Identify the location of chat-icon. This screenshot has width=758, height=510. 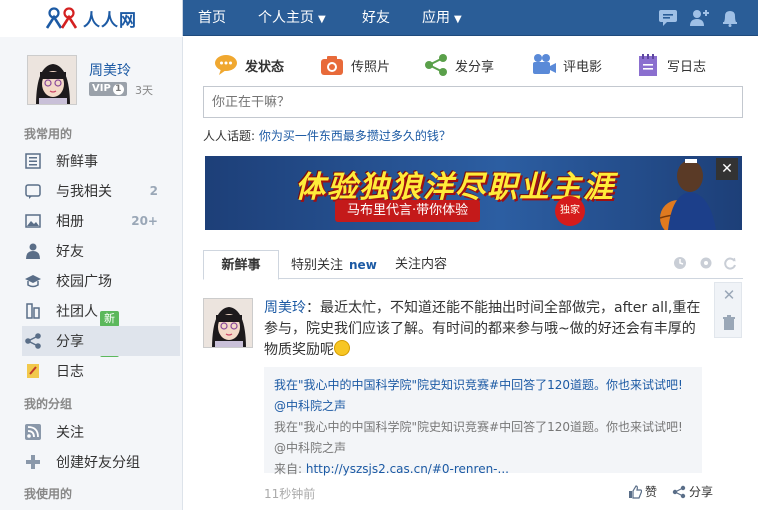
(668, 18).